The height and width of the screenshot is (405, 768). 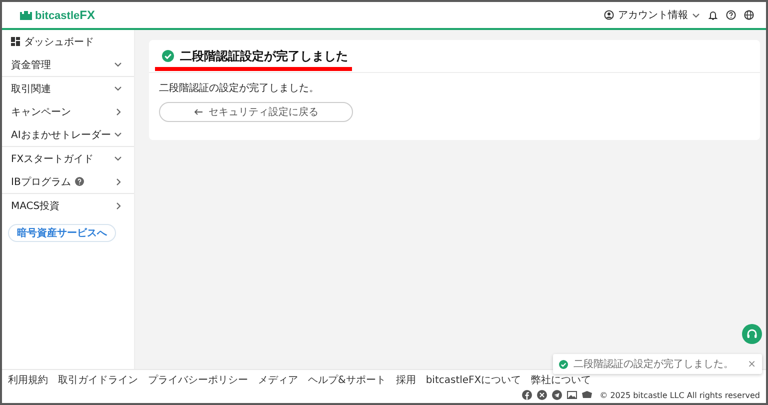 I want to click on page-title: 二段階認証設定が完了しました, so click(x=264, y=56).